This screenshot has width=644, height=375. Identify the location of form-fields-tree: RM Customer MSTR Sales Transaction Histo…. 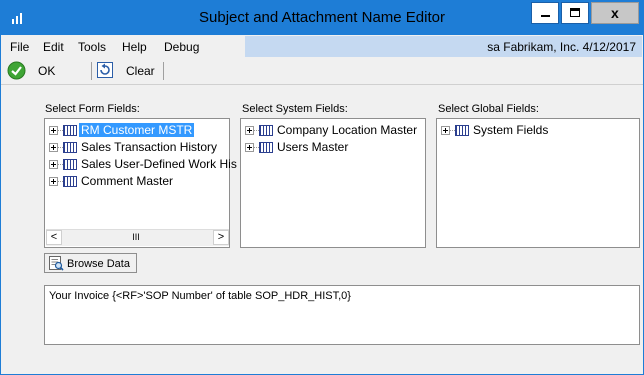
(140, 183).